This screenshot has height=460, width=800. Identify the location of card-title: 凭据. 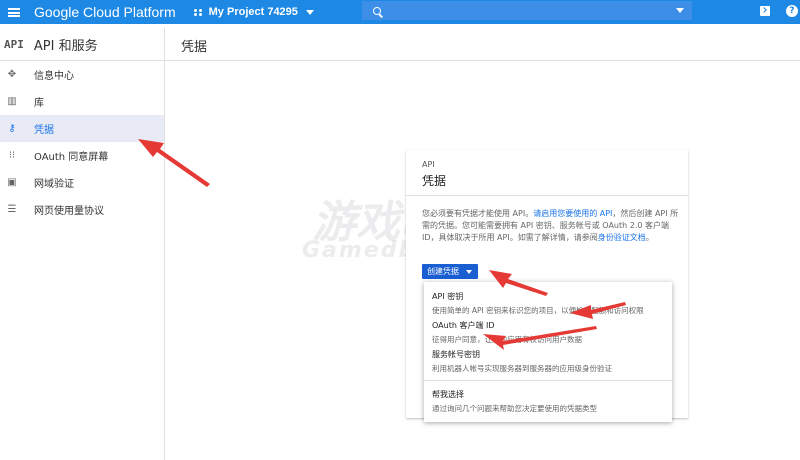
(434, 181).